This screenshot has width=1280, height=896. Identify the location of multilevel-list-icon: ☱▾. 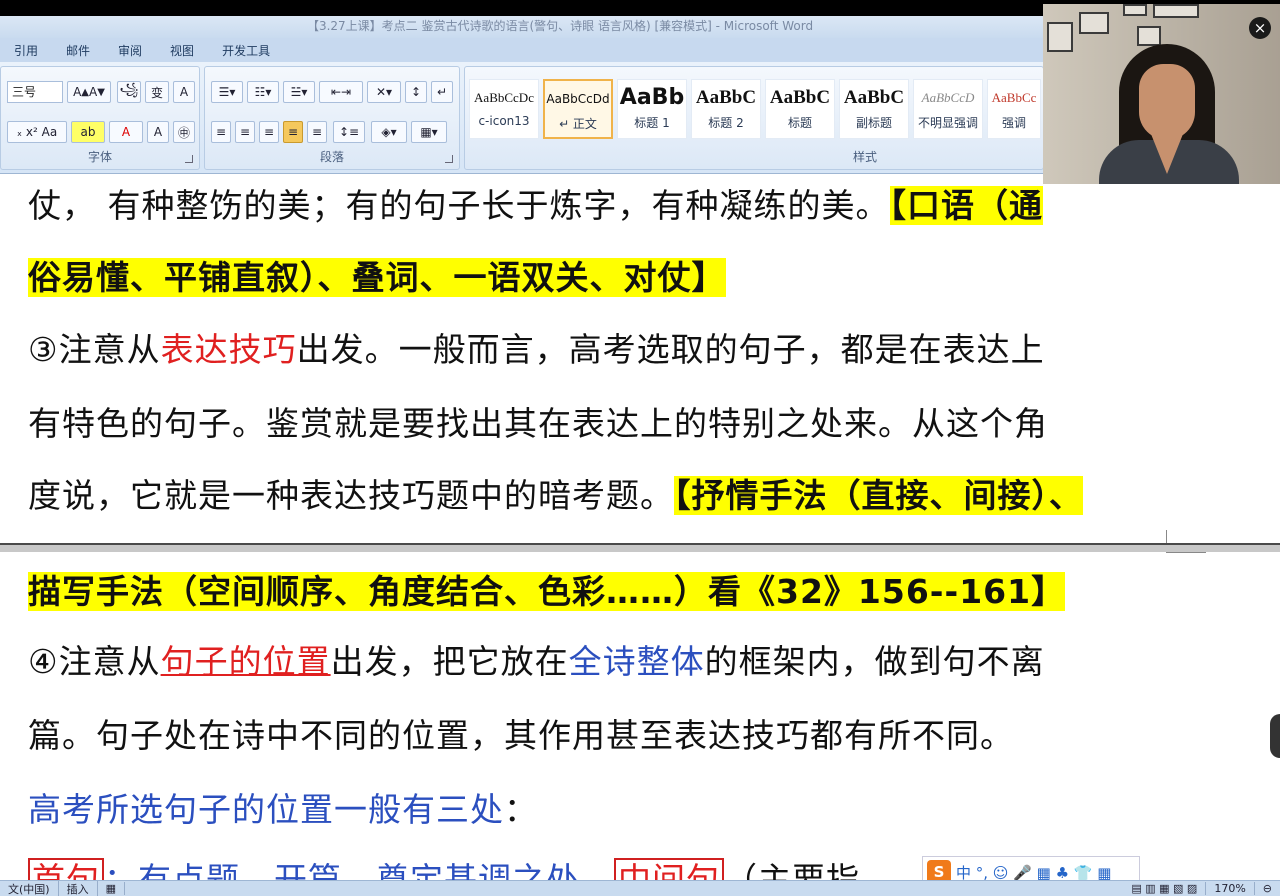
(299, 92).